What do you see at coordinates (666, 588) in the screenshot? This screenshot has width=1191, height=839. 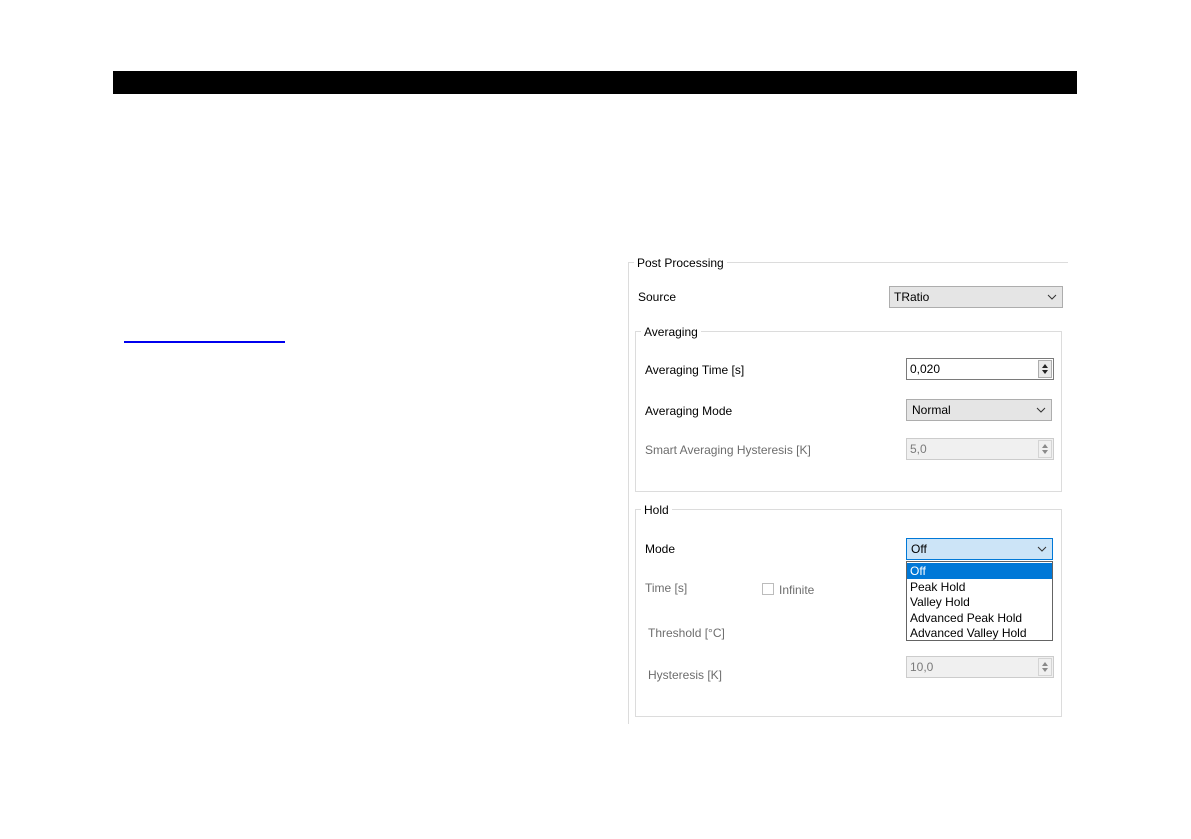 I see `hold-time-label: Time [s]` at bounding box center [666, 588].